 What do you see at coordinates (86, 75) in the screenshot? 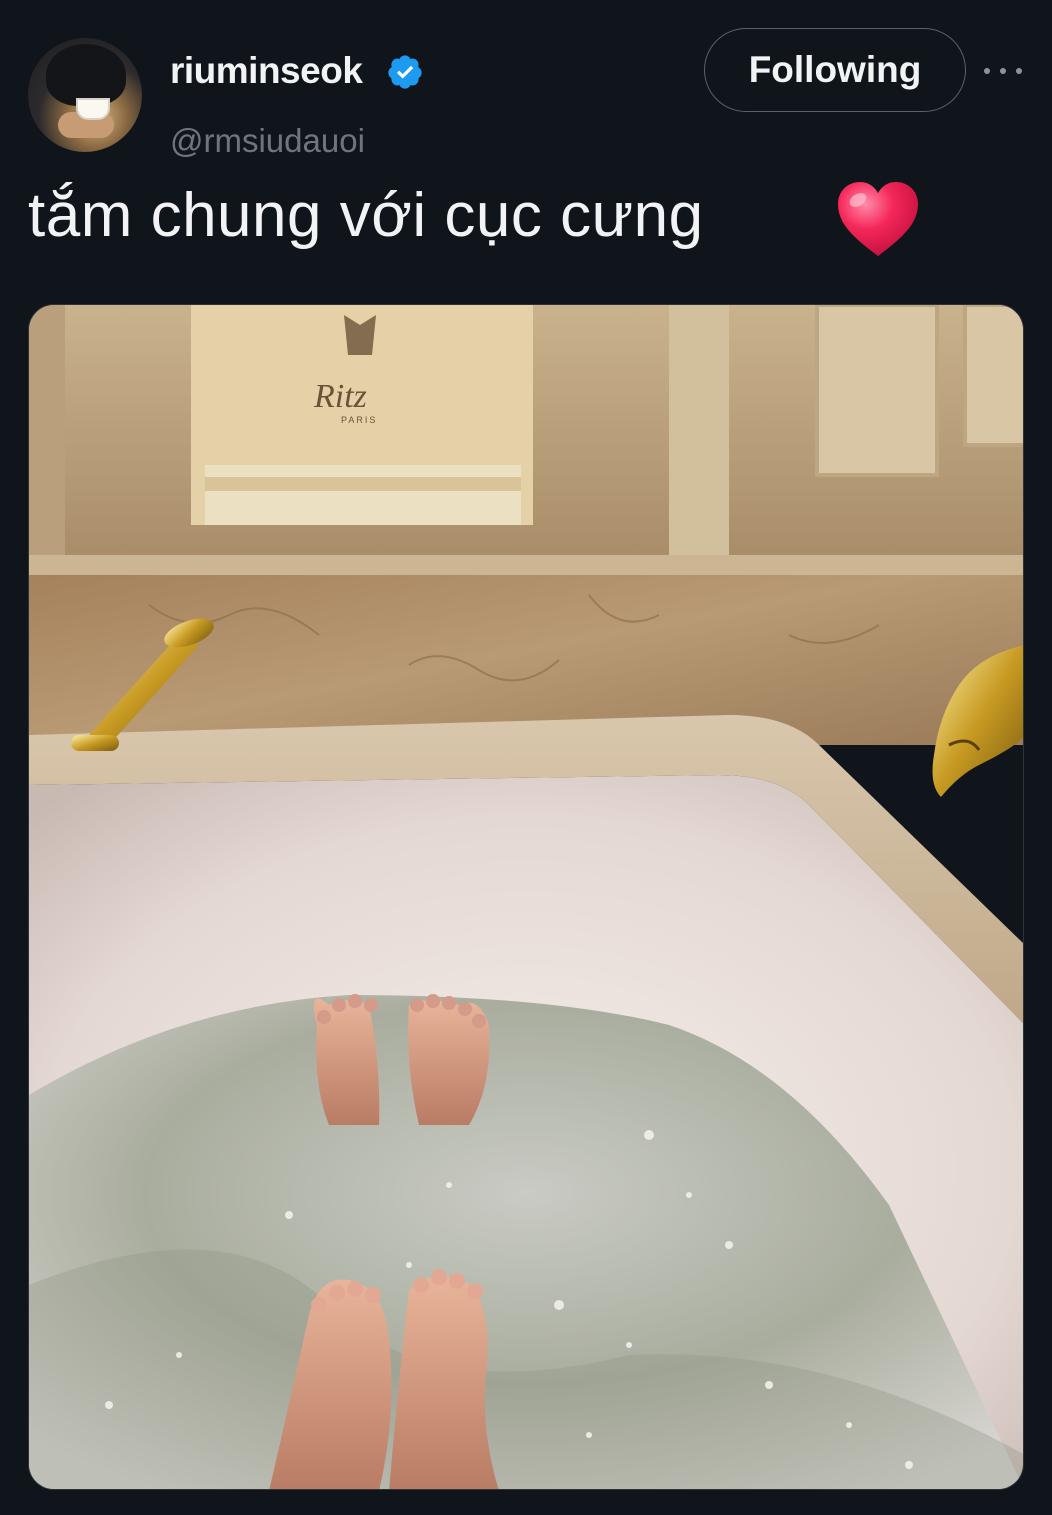
I see `avatar-hair` at bounding box center [86, 75].